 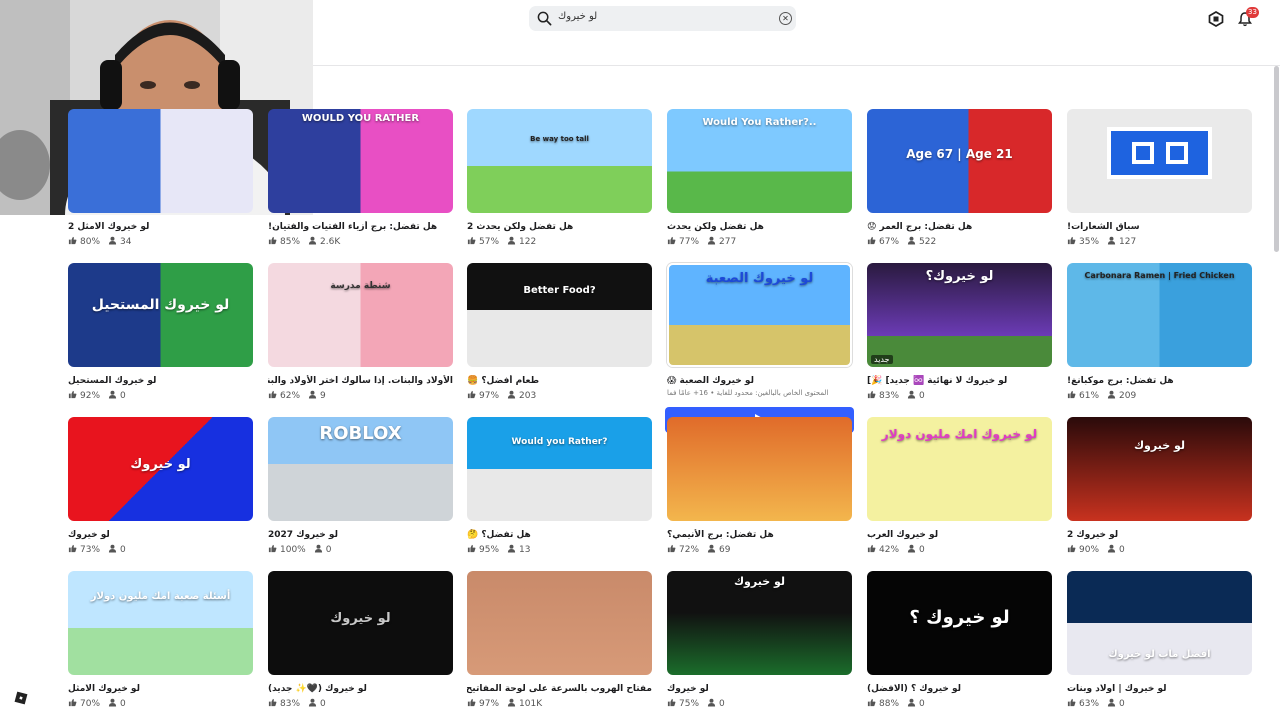 What do you see at coordinates (889, 396) in the screenshot?
I see `rating-value: 83%` at bounding box center [889, 396].